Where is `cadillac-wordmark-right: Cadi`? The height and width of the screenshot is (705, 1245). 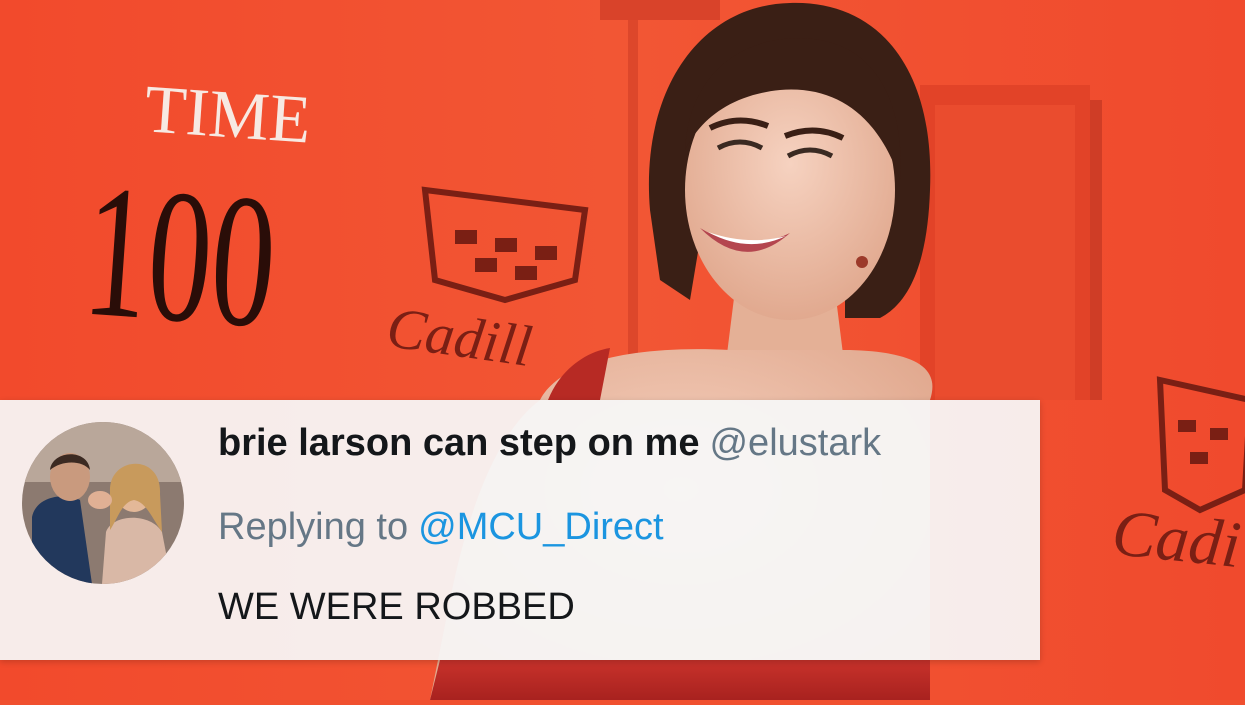 cadillac-wordmark-right: Cadi is located at coordinates (1176, 539).